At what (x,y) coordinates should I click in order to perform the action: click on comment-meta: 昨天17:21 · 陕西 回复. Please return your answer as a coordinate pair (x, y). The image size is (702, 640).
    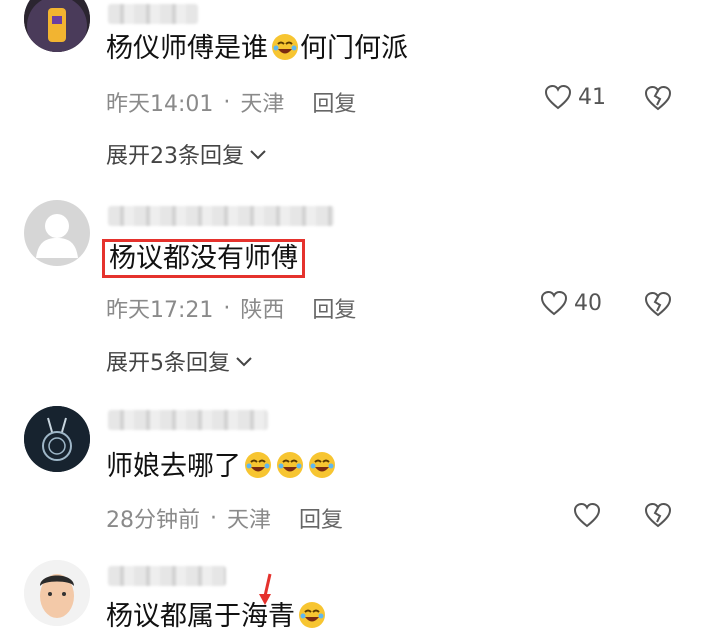
    Looking at the image, I should click on (231, 308).